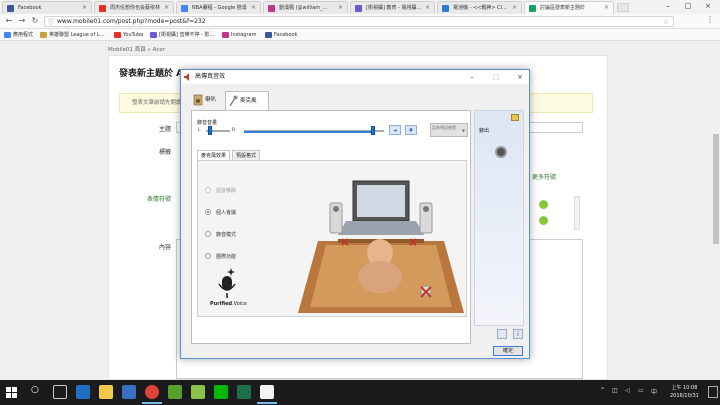 This screenshot has width=720, height=405. What do you see at coordinates (214, 155) in the screenshot?
I see `tab-microphone-effects: 麥克風效果` at bounding box center [214, 155].